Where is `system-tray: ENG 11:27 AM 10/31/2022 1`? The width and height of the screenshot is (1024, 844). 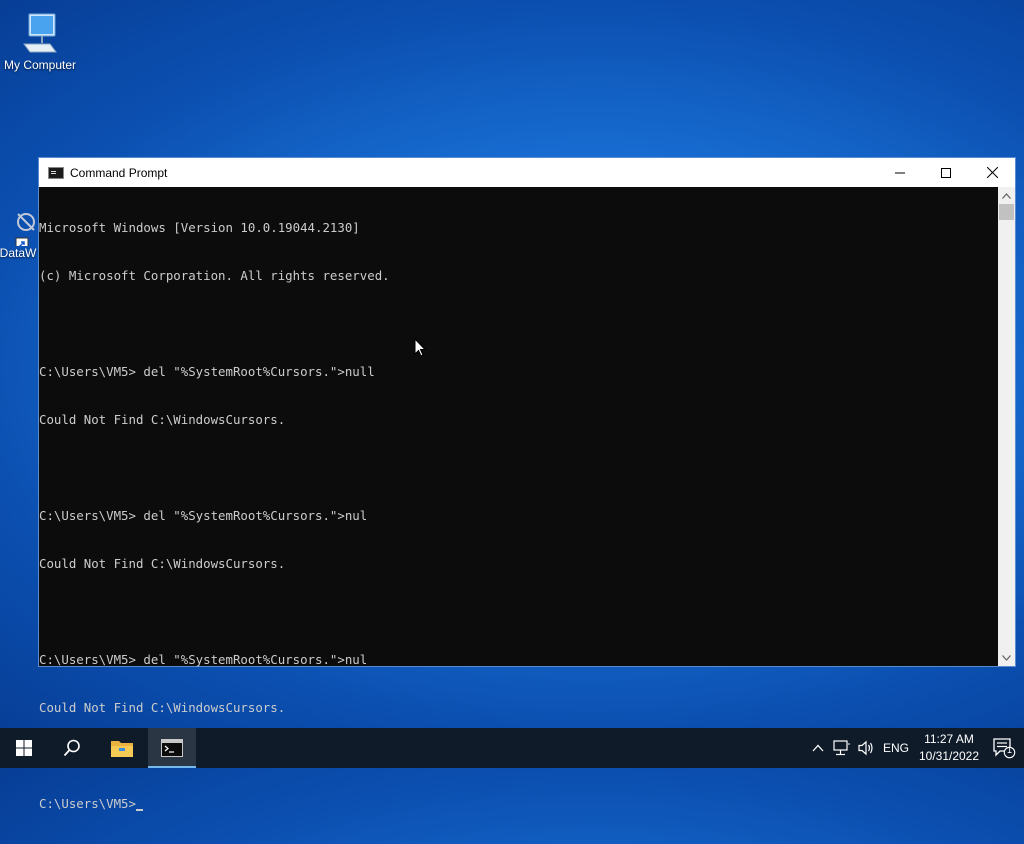 system-tray: ENG 11:27 AM 10/31/2022 1 is located at coordinates (915, 748).